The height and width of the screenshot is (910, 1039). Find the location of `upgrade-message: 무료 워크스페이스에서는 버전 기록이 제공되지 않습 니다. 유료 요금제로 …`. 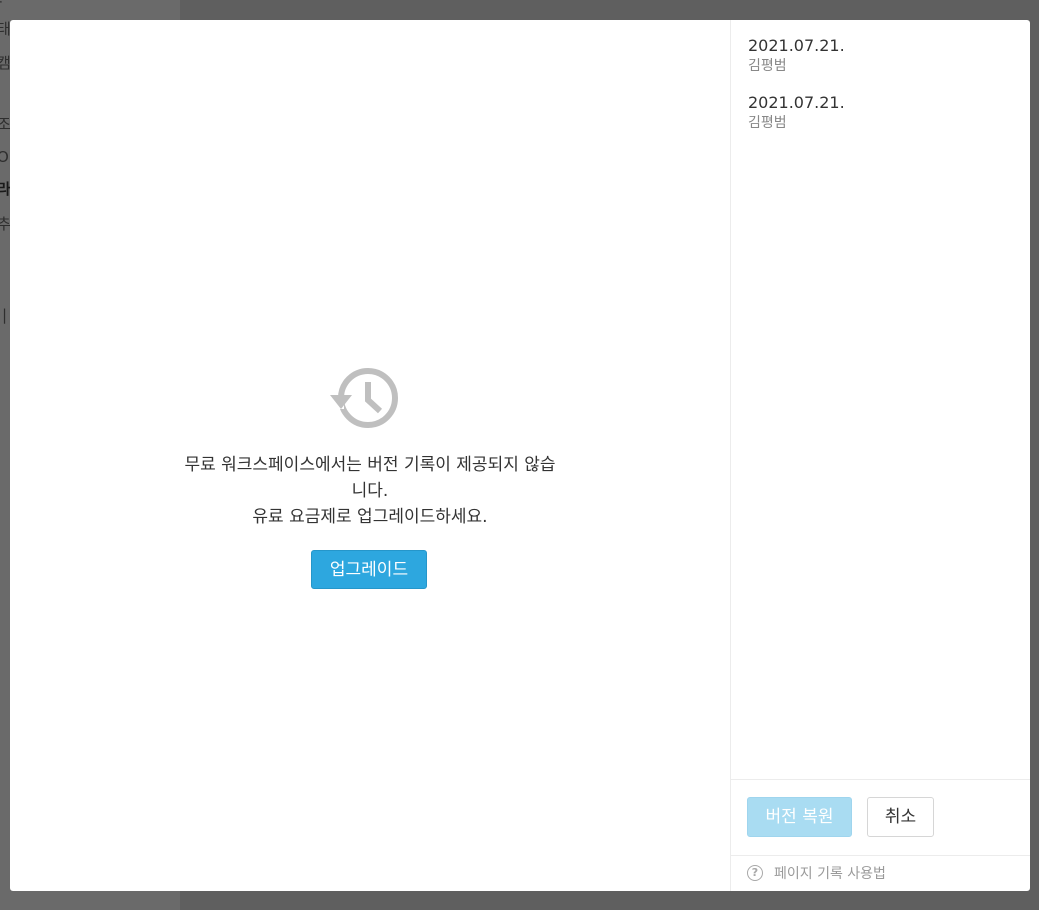

upgrade-message: 무료 워크스페이스에서는 버전 기록이 제공되지 않습 니다. 유료 요금제로 … is located at coordinates (370, 491).